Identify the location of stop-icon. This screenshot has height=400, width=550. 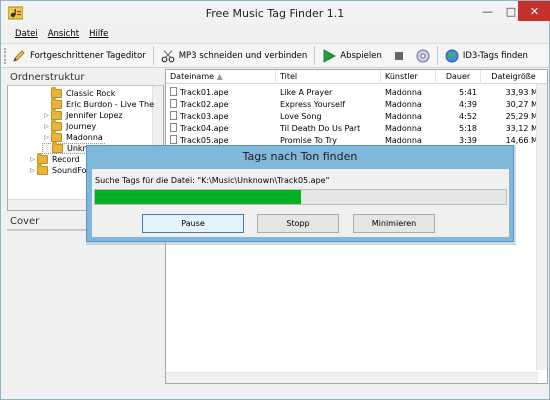
(398, 55).